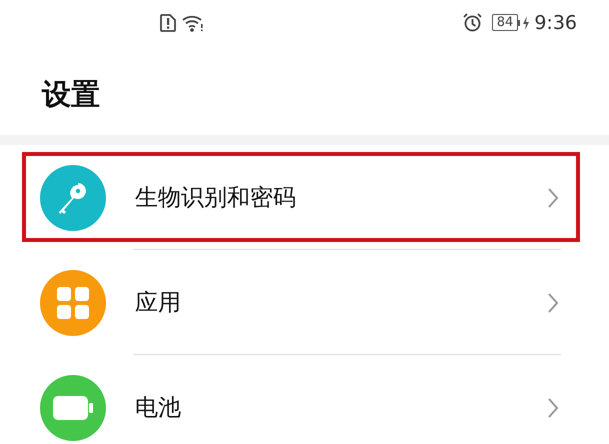 This screenshot has height=444, width=609. What do you see at coordinates (73, 303) in the screenshot?
I see `grid-icon` at bounding box center [73, 303].